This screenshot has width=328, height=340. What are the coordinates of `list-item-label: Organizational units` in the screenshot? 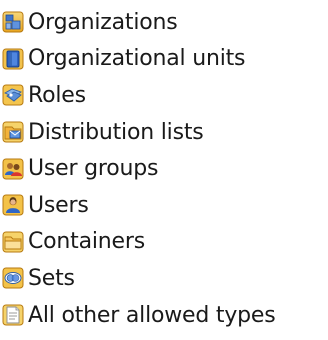 It's located at (137, 59).